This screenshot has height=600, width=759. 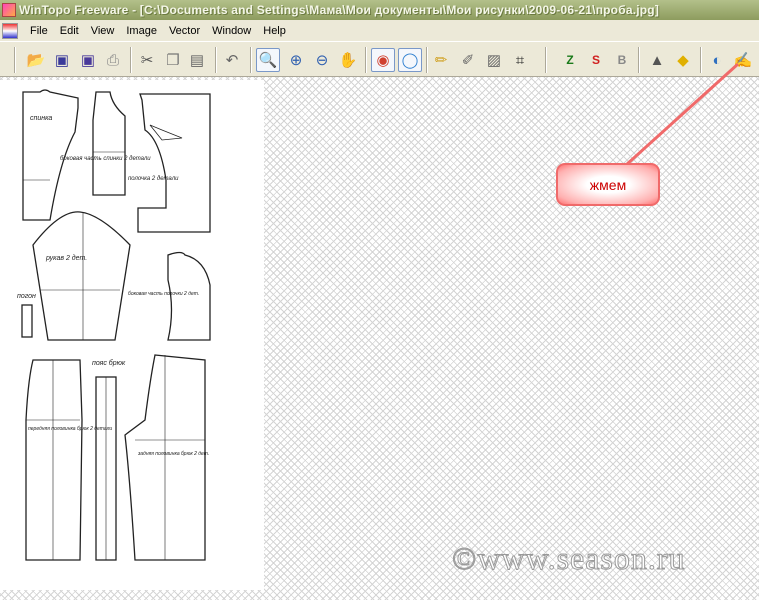 I want to click on menu-vector: Vector, so click(x=184, y=31).